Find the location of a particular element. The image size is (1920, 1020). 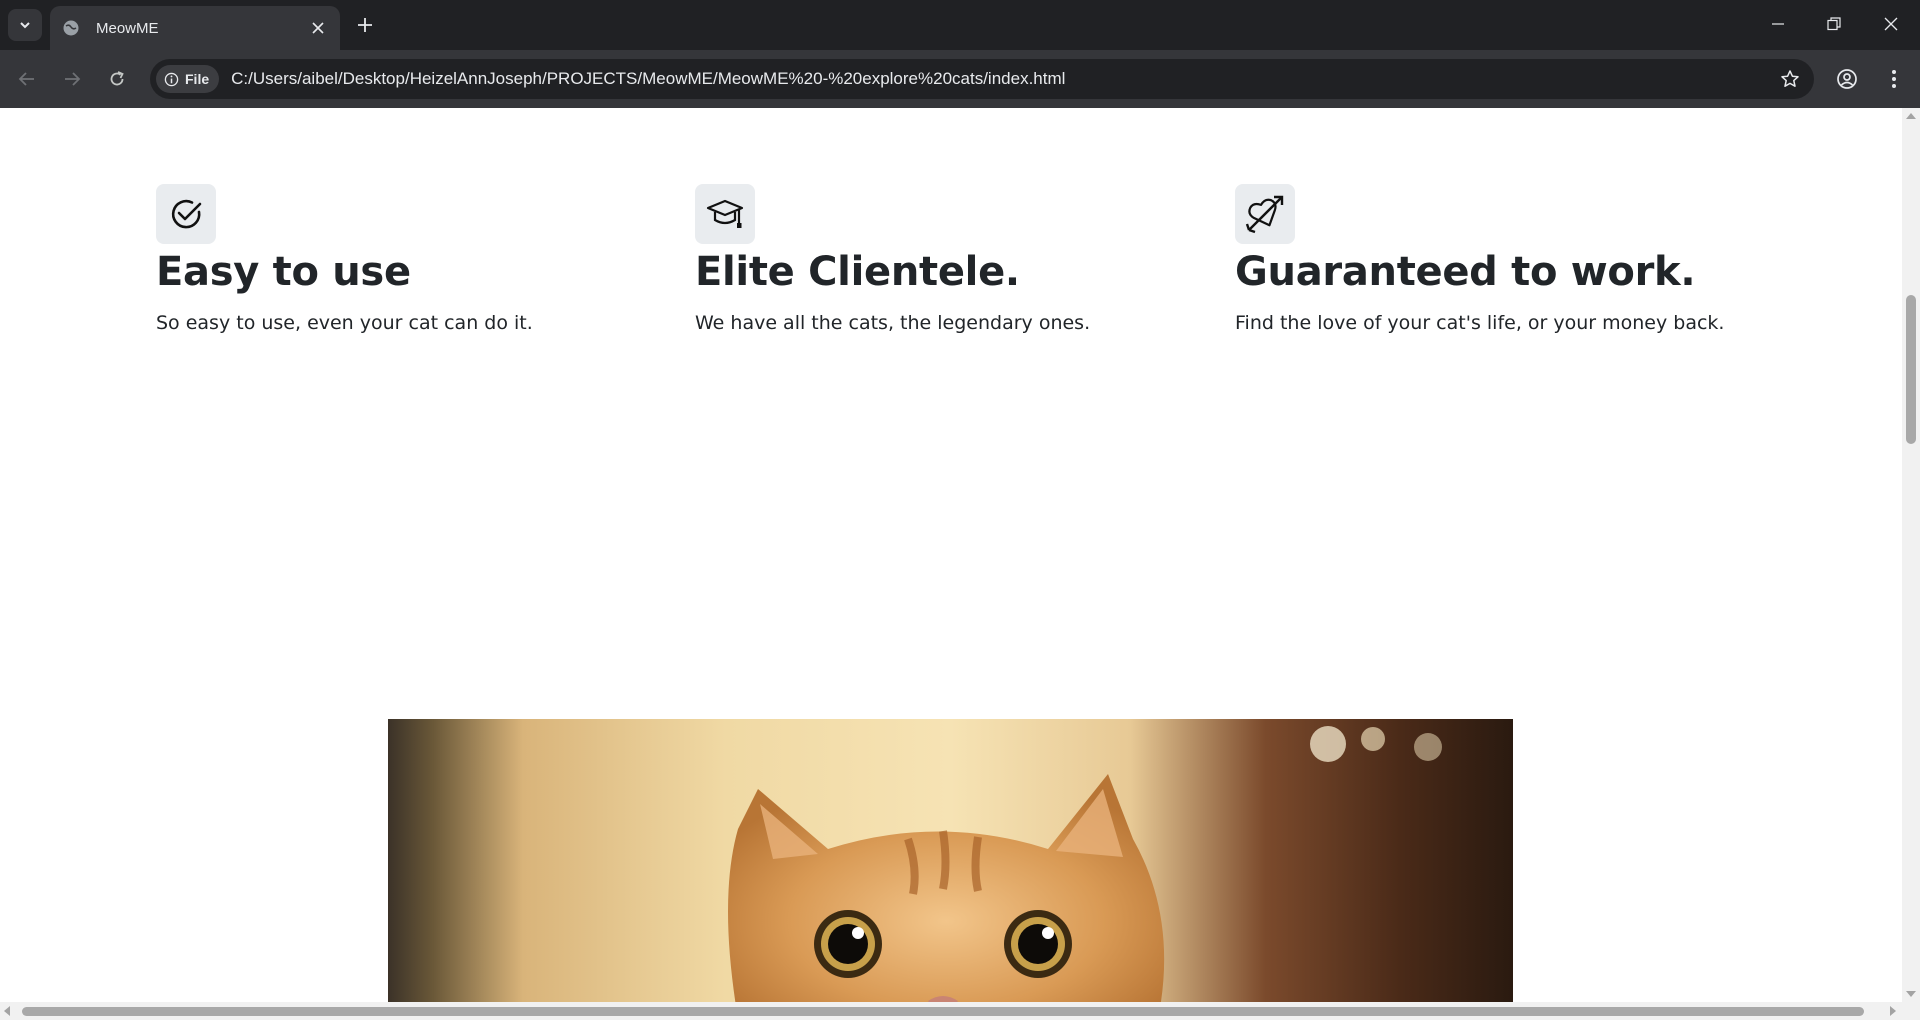

back-button is located at coordinates (27, 79).